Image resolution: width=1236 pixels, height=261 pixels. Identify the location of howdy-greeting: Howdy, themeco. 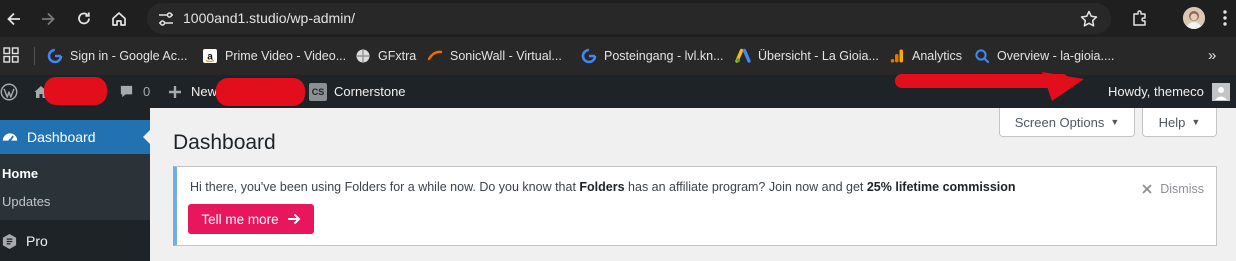
(1156, 91).